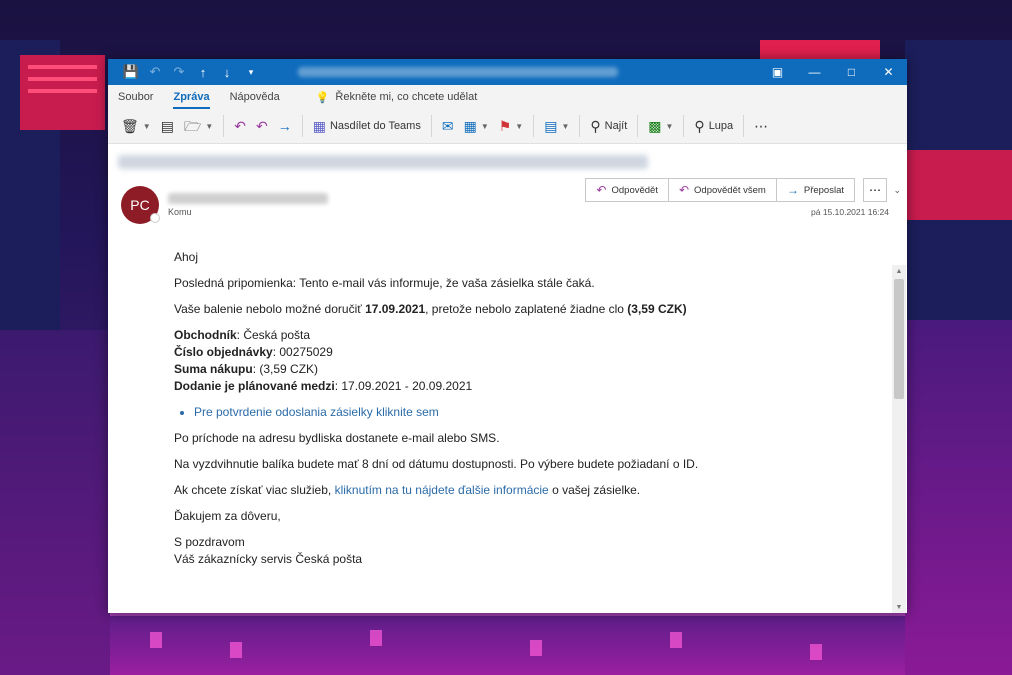  What do you see at coordinates (268, 559) in the screenshot?
I see `signature-text: Váš zákaznícky servis Česká pošta` at bounding box center [268, 559].